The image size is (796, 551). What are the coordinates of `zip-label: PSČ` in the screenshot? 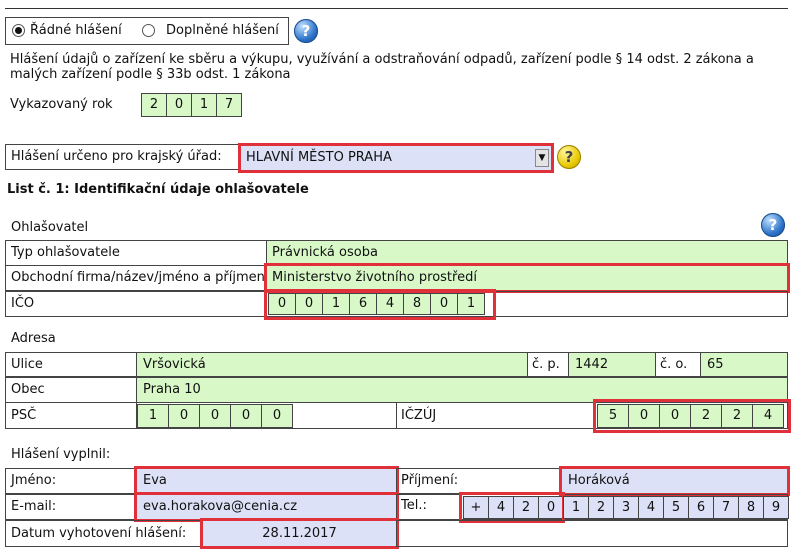 It's located at (24, 415).